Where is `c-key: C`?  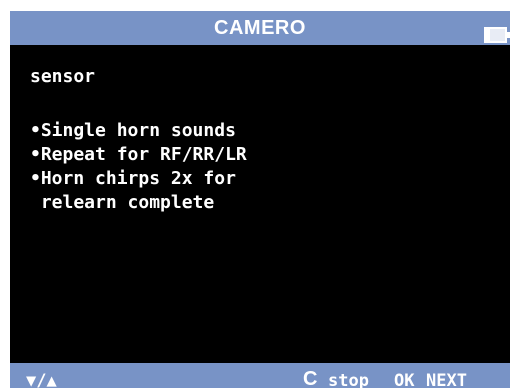 c-key: C is located at coordinates (310, 378).